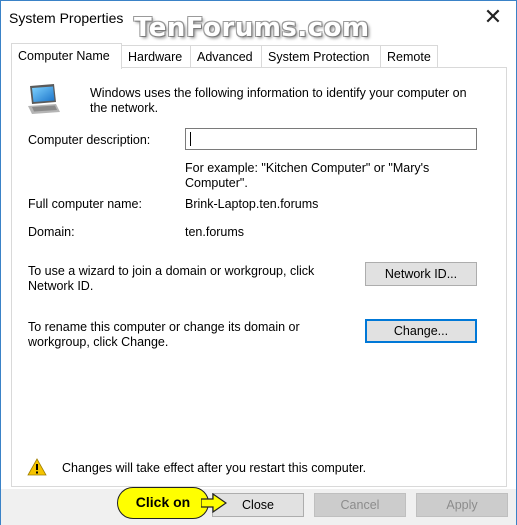 The image size is (517, 525). Describe the element at coordinates (252, 204) in the screenshot. I see `full-computer-name-value: Brink-Laptop.ten.forums` at that location.